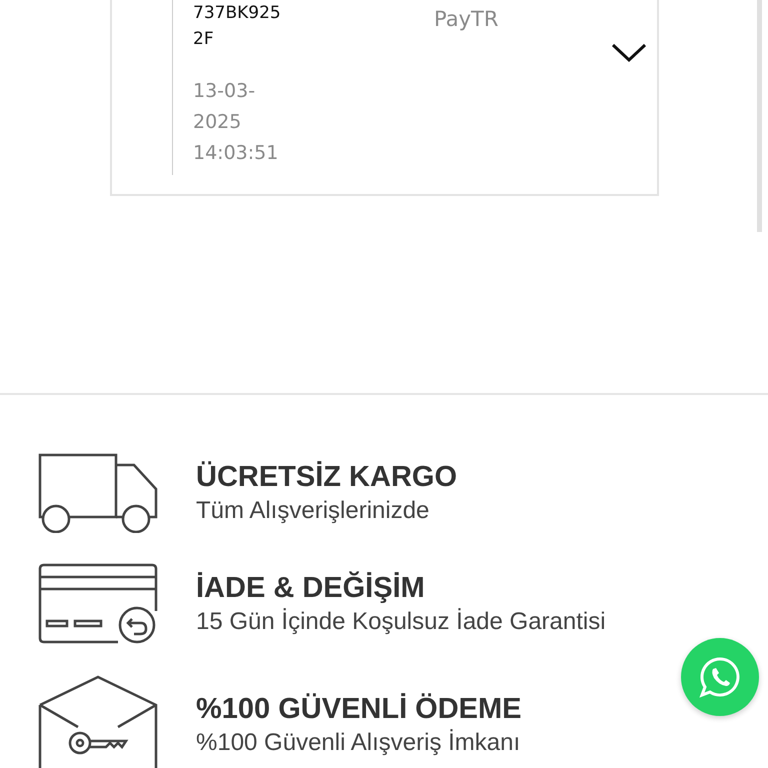  I want to click on truck-icon, so click(98, 493).